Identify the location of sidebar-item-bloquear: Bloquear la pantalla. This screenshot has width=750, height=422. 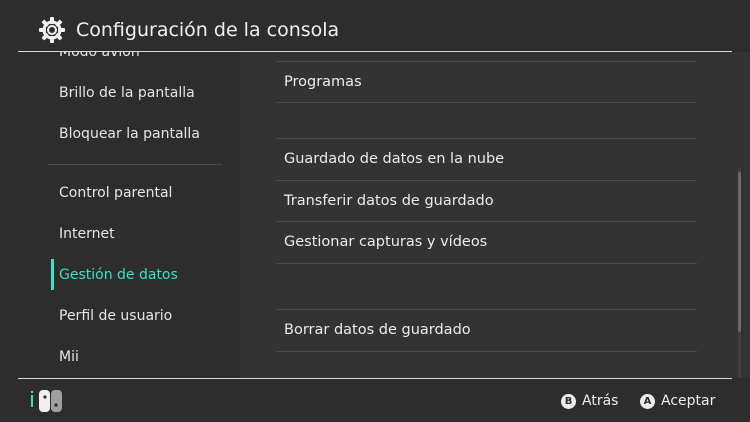
(129, 134).